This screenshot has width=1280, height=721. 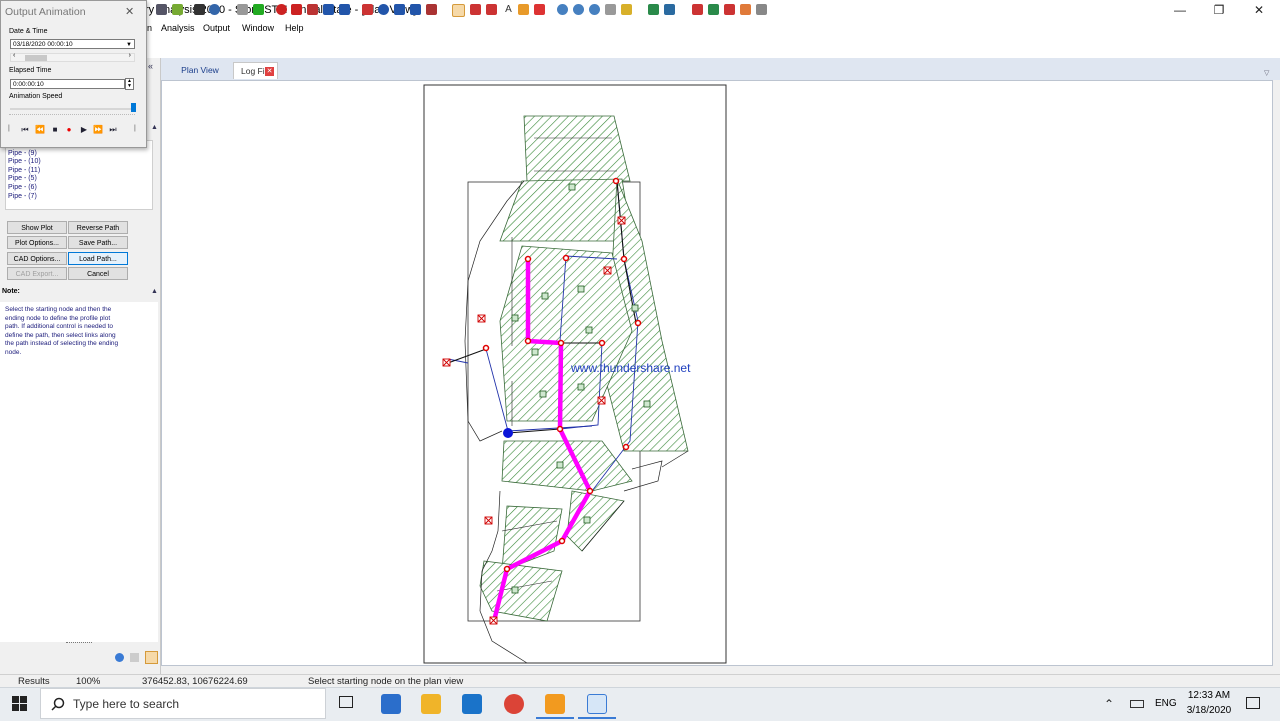 I want to click on clock-date: 3/18/2020, so click(x=1209, y=710).